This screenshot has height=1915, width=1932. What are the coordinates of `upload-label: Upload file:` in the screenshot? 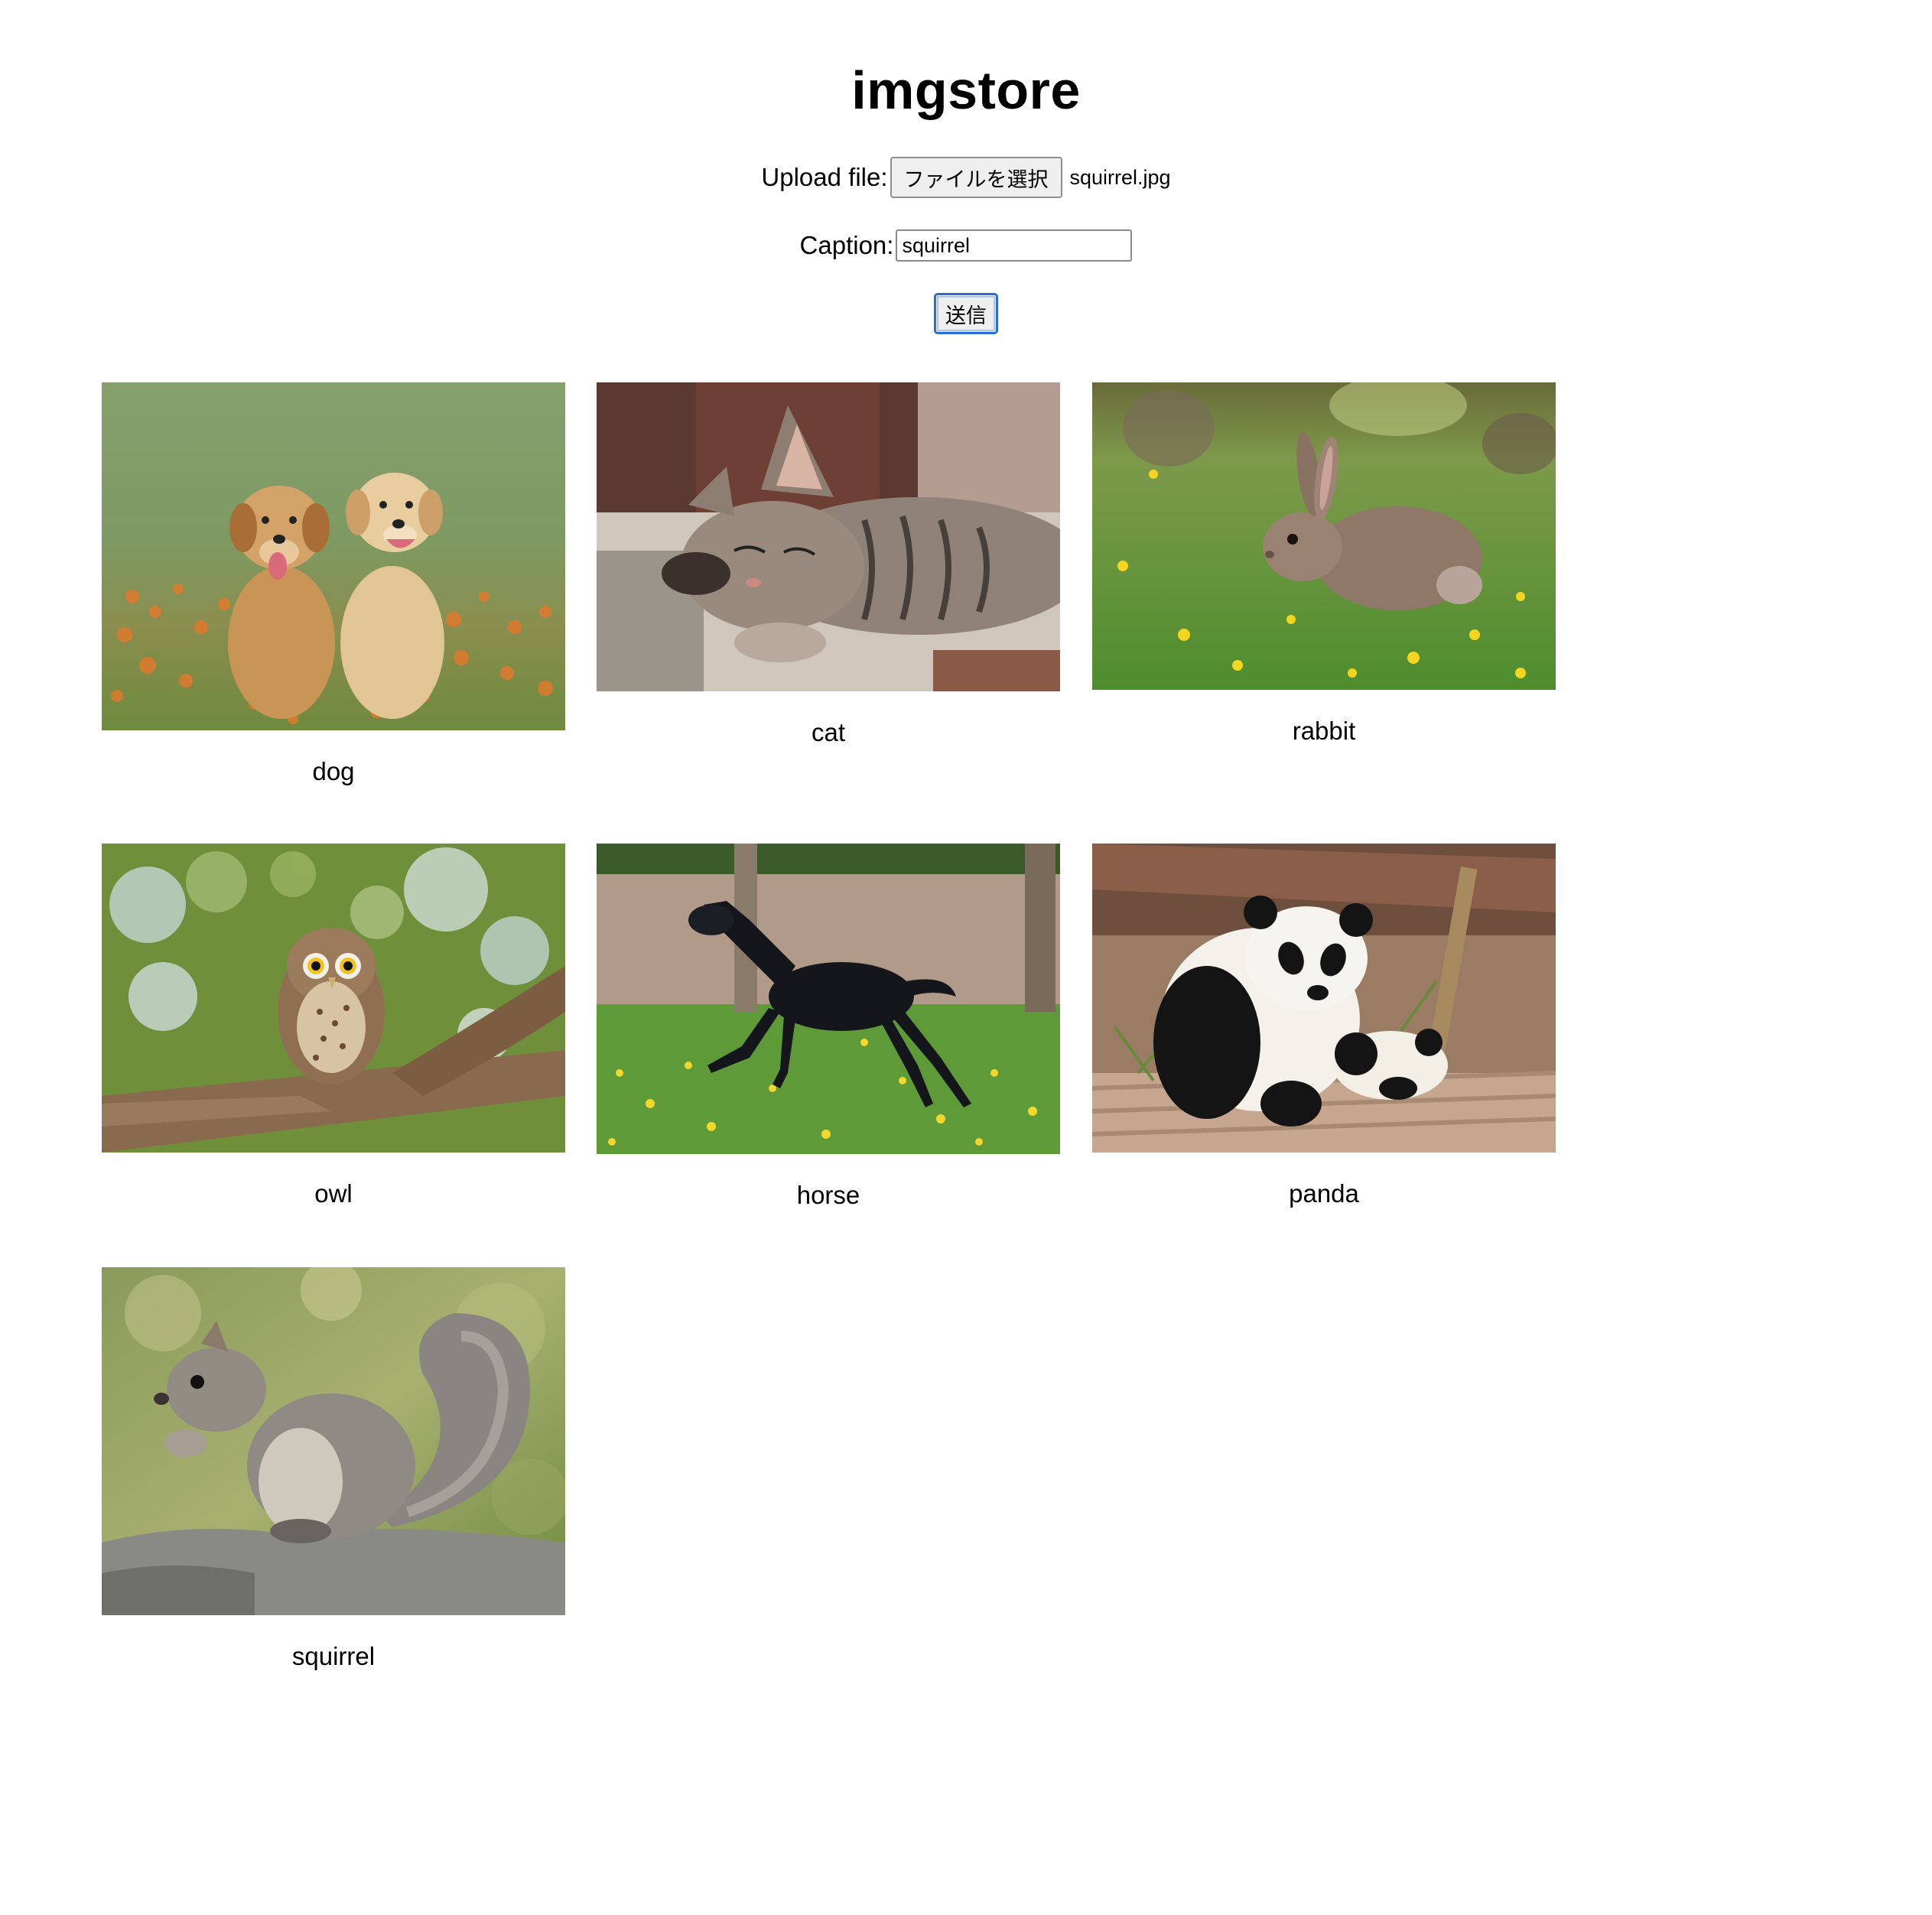 It's located at (825, 177).